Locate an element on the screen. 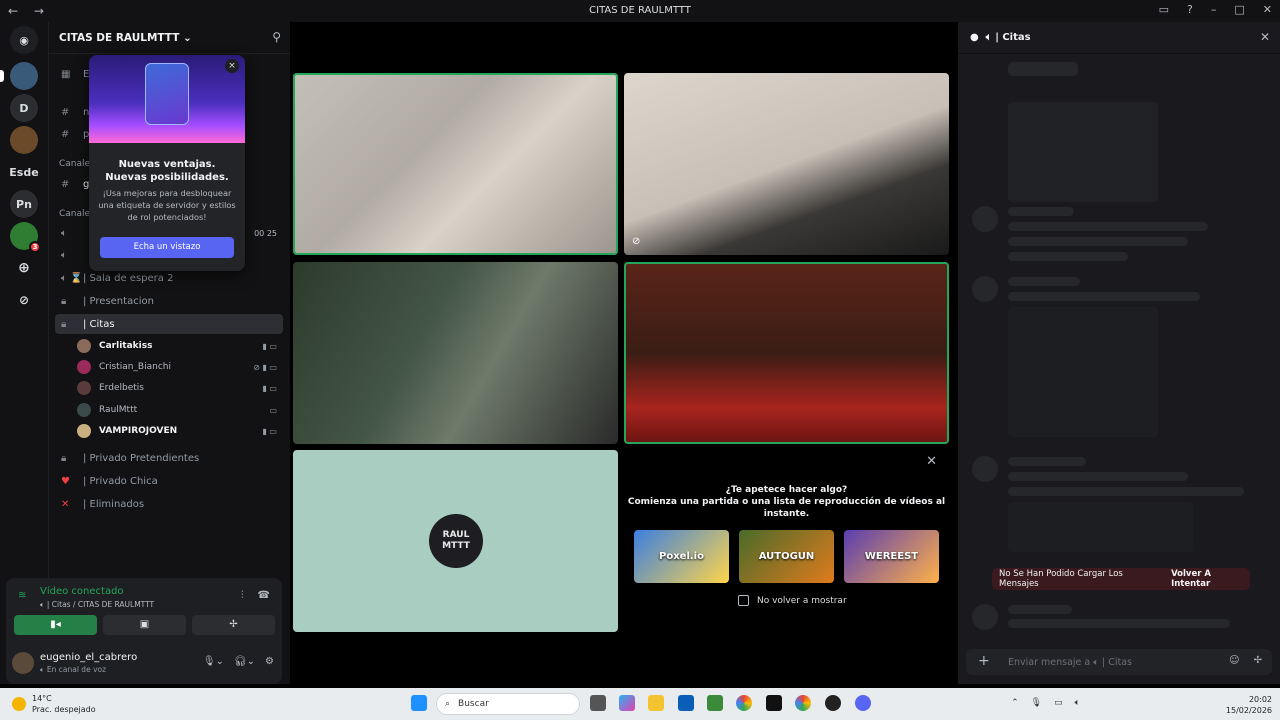  disconnect-icon: ☎ is located at coordinates (264, 595).